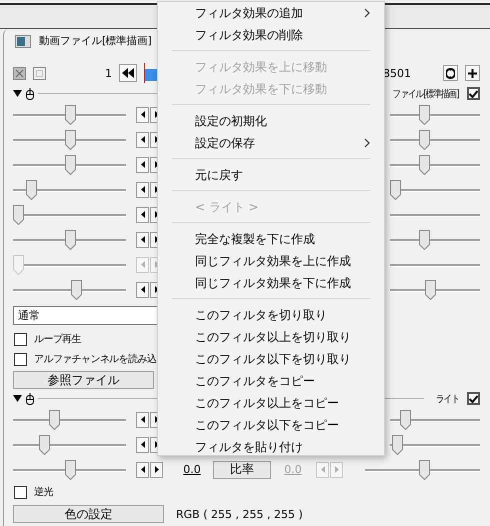 Image resolution: width=490 pixels, height=526 pixels. I want to click on section-label: ライト, so click(447, 399).